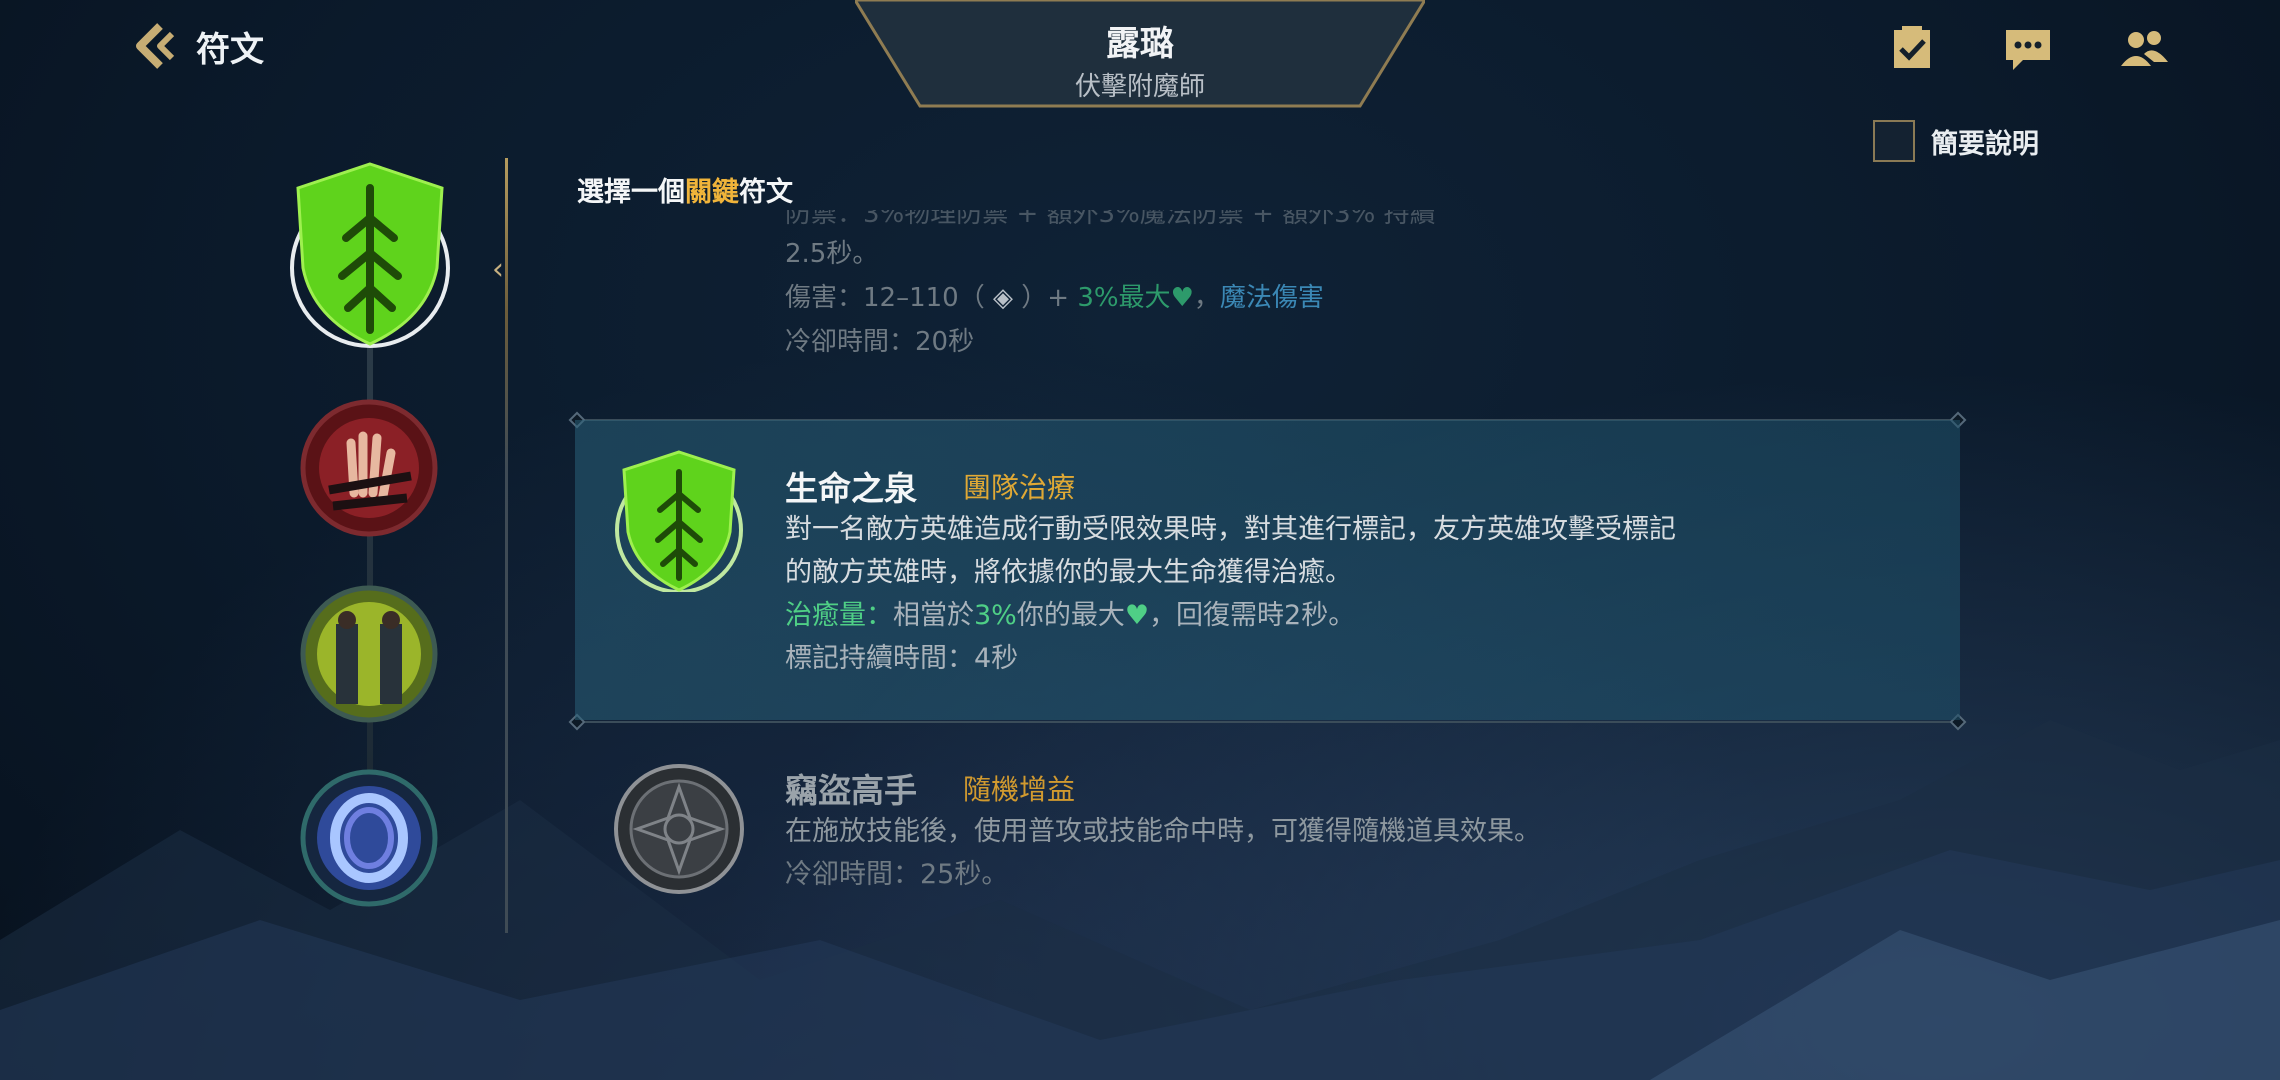 The width and height of the screenshot is (2280, 1080). What do you see at coordinates (1206, 298) in the screenshot?
I see `damage-comma: ，` at bounding box center [1206, 298].